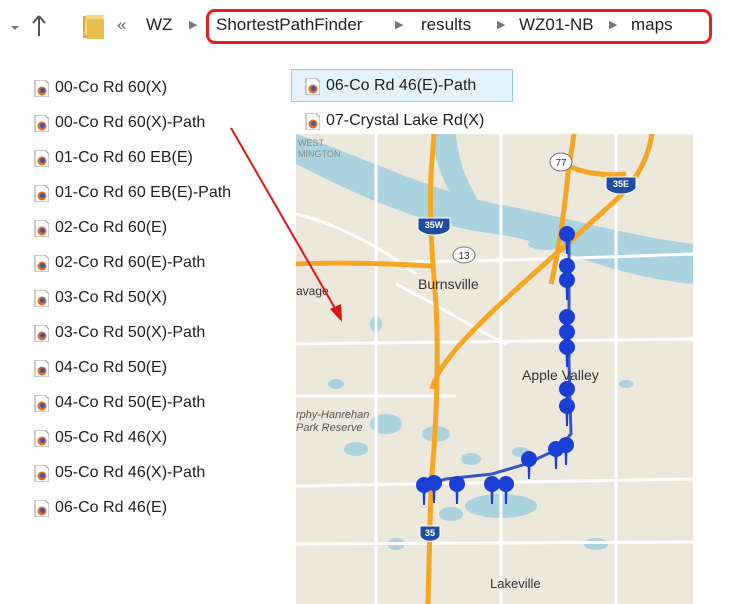 The image size is (741, 604). I want to click on file-name: 04-Co Rd 50(E)-Path, so click(130, 402).